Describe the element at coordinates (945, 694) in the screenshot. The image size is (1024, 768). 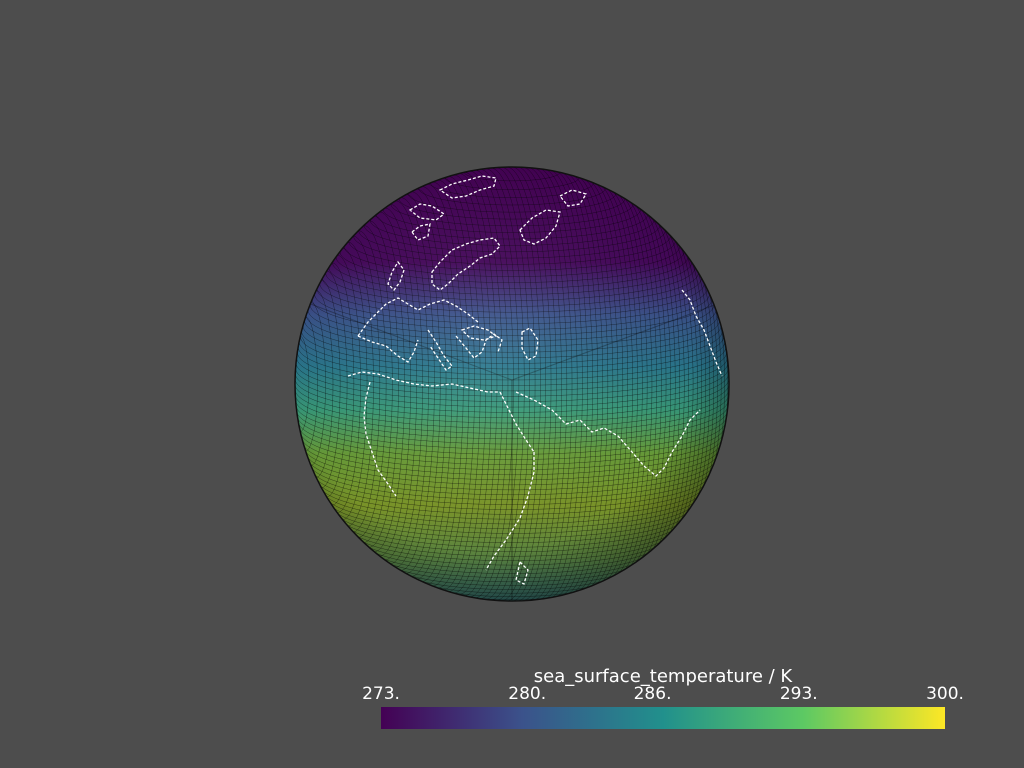
I see `colorbar-tick-label: 300.` at that location.